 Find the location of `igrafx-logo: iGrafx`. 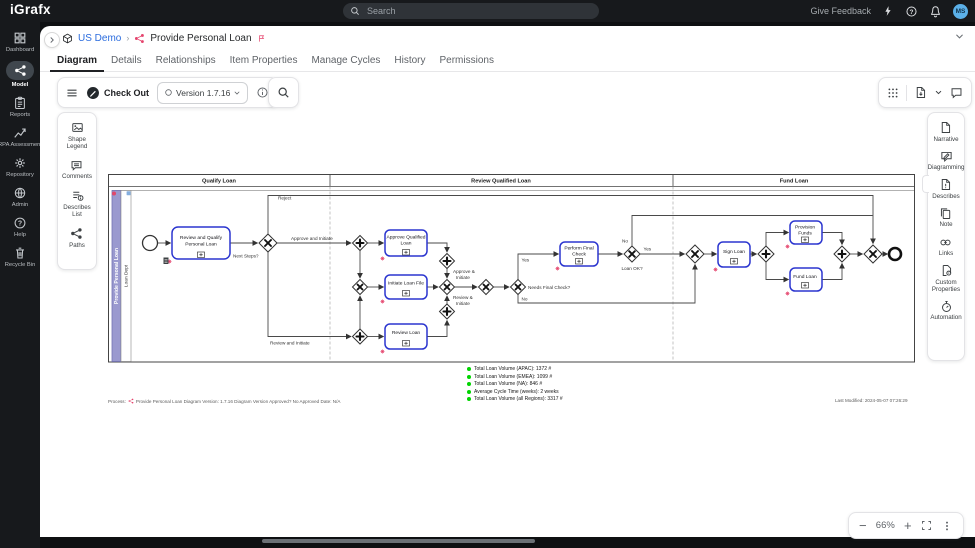

igrafx-logo: iGrafx is located at coordinates (30, 9).